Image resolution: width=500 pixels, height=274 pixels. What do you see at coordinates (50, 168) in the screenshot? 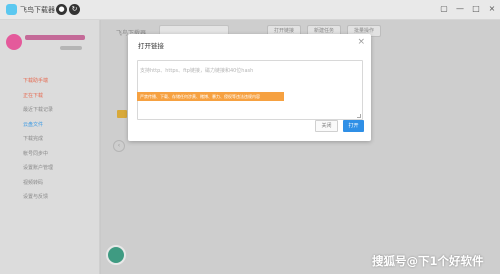
I see `sidebar-item-account-settings: 设置账户管理` at bounding box center [50, 168].